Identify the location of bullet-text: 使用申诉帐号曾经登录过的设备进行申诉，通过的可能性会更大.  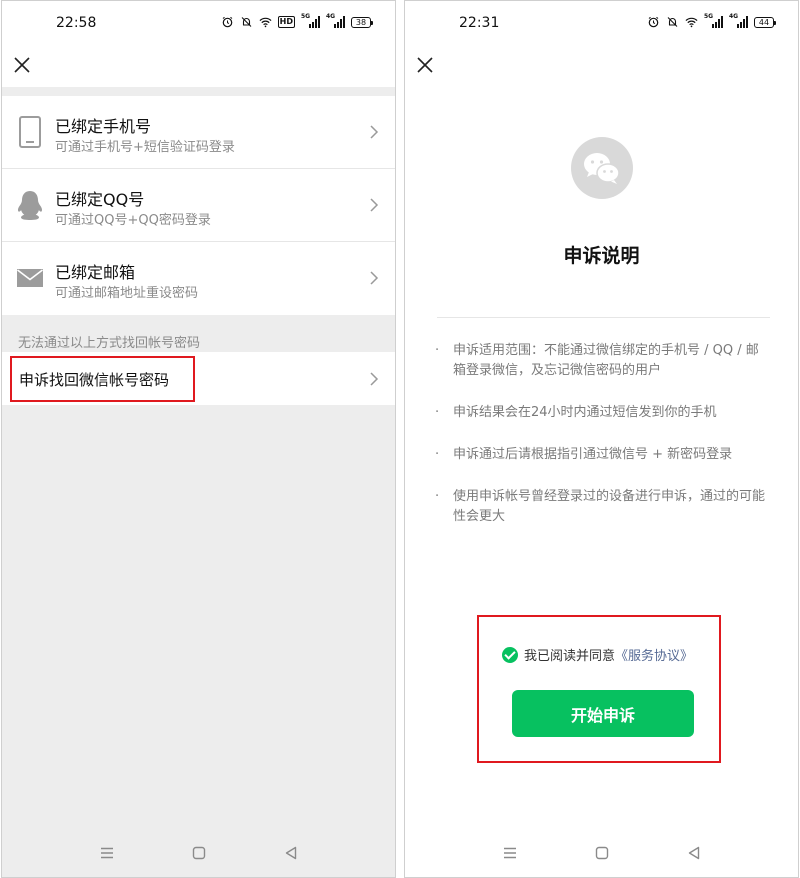
(609, 506).